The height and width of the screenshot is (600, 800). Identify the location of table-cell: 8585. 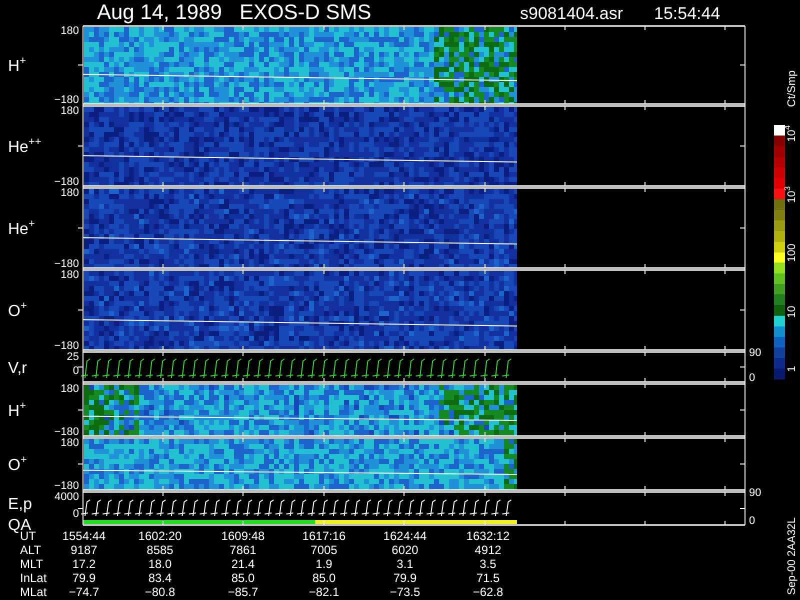
(160, 550).